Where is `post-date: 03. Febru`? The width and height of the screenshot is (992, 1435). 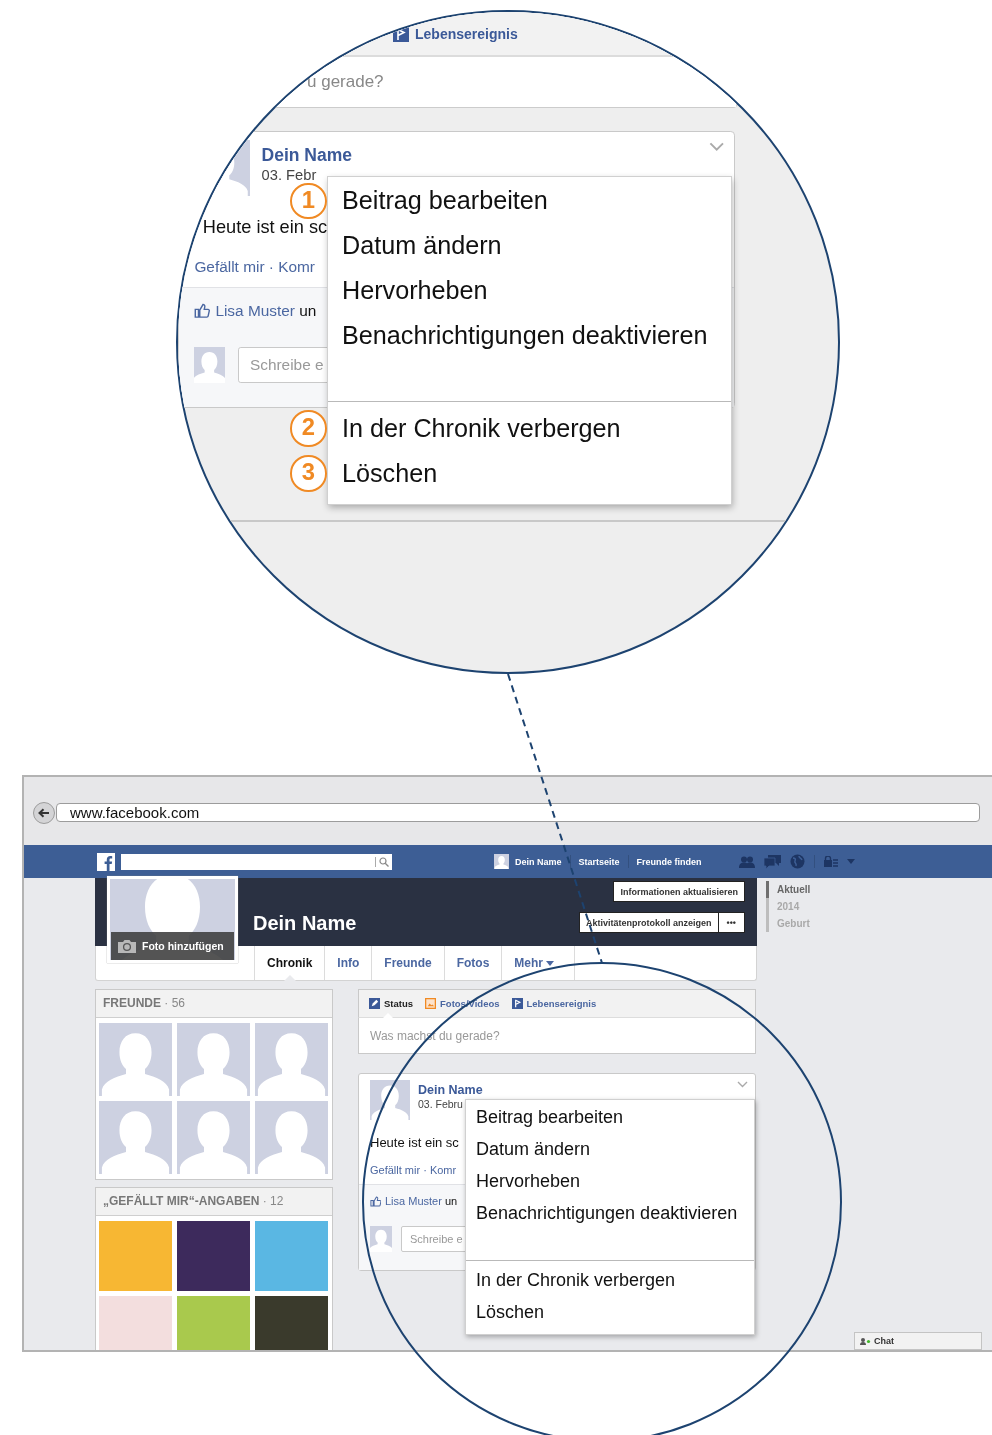 post-date: 03. Febru is located at coordinates (441, 1104).